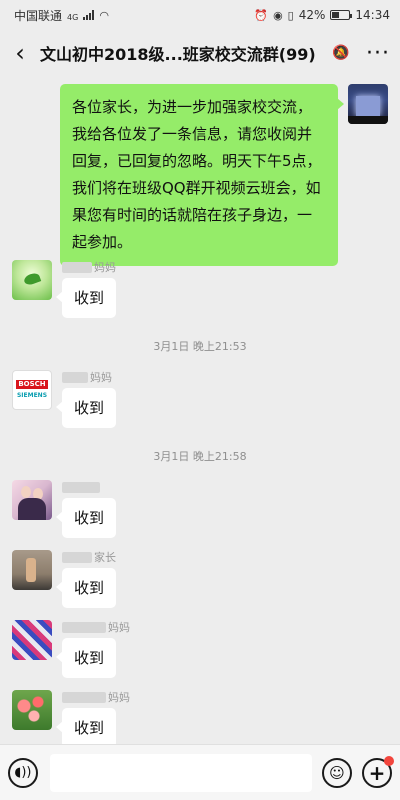 The height and width of the screenshot is (800, 400). I want to click on battery-percent: 42%, so click(312, 15).